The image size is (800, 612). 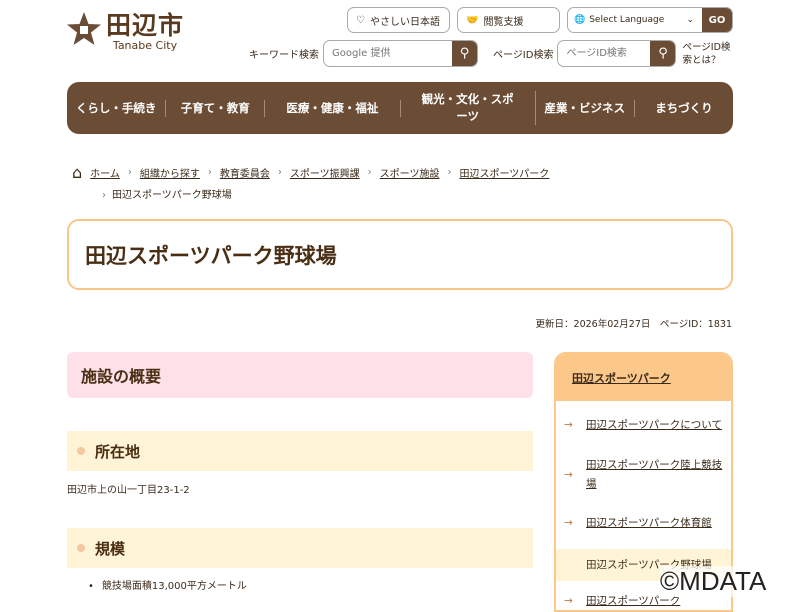 What do you see at coordinates (627, 20) in the screenshot?
I see `language-label: Select Language` at bounding box center [627, 20].